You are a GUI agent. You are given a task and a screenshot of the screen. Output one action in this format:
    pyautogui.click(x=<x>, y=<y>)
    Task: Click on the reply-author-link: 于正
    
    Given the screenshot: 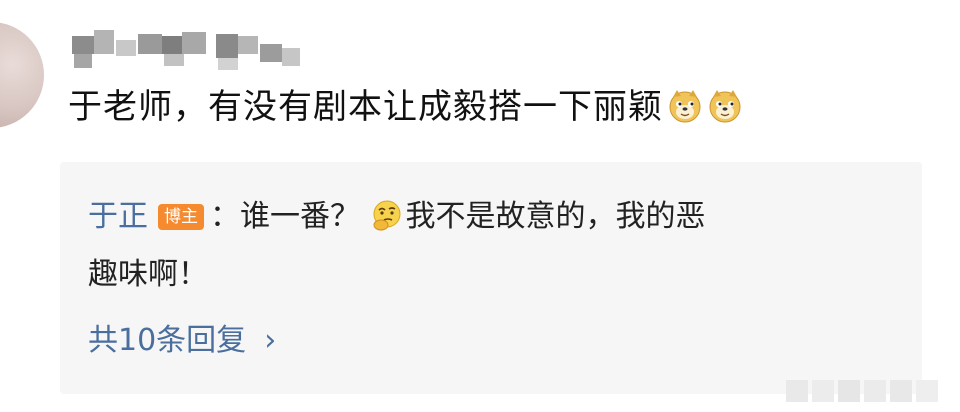 What is the action you would take?
    pyautogui.click(x=118, y=216)
    